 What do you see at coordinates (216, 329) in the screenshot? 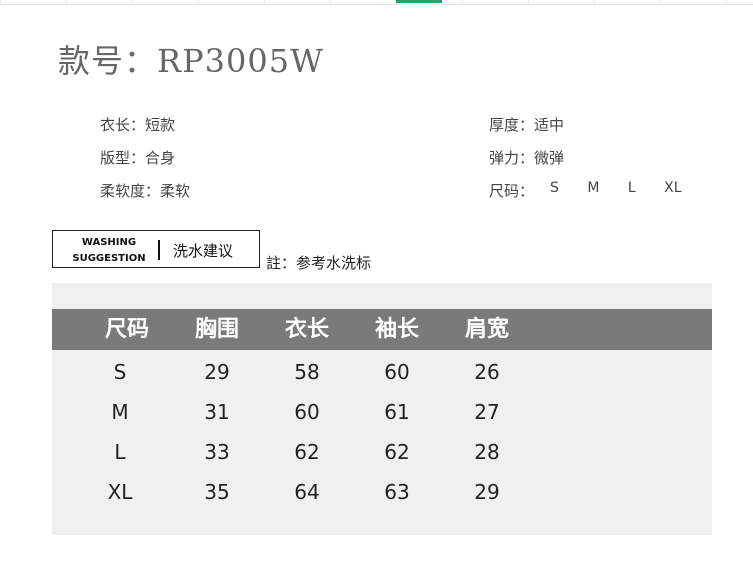
I see `header-chest: 胸围` at bounding box center [216, 329].